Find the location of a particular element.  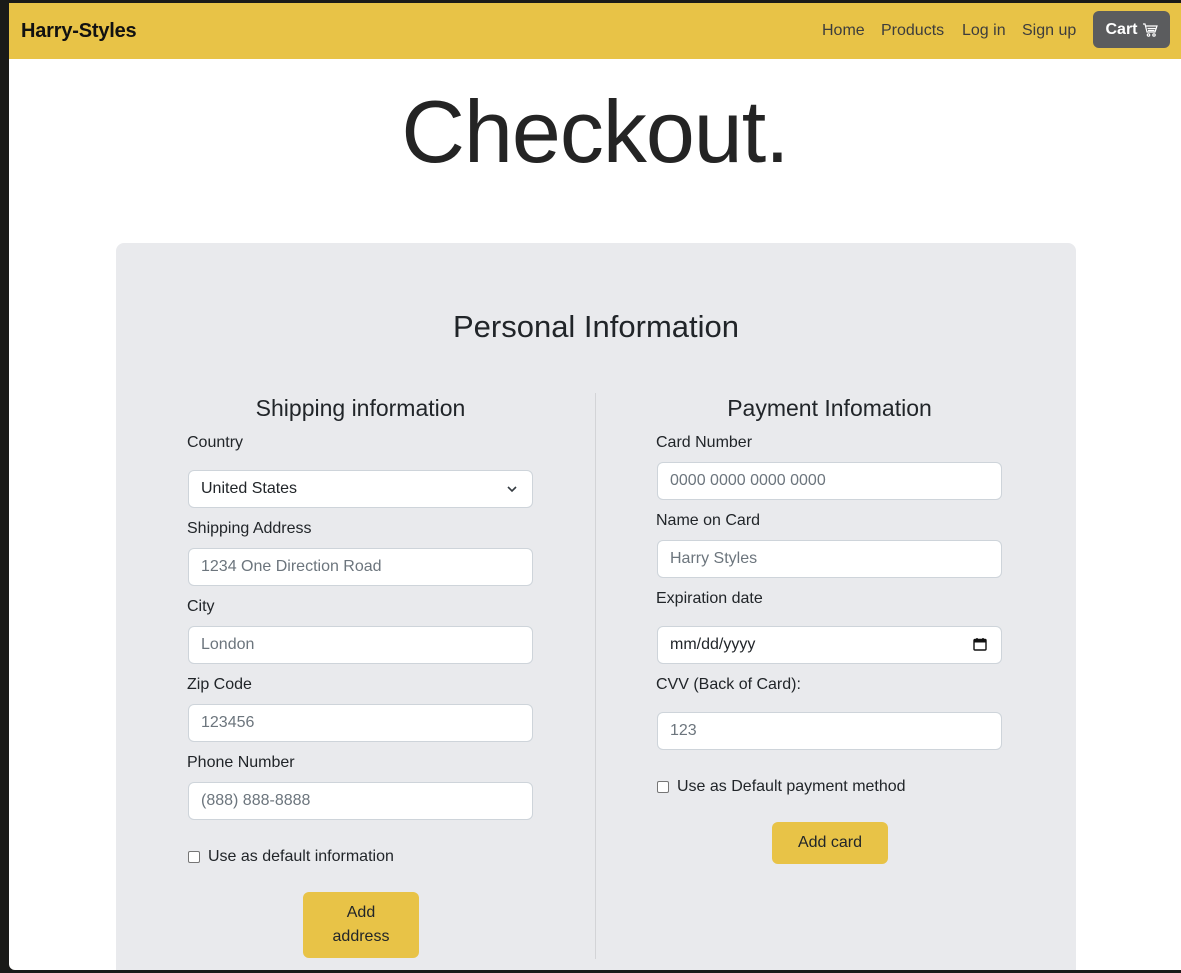

default-info-label: Use as default information is located at coordinates (301, 856).